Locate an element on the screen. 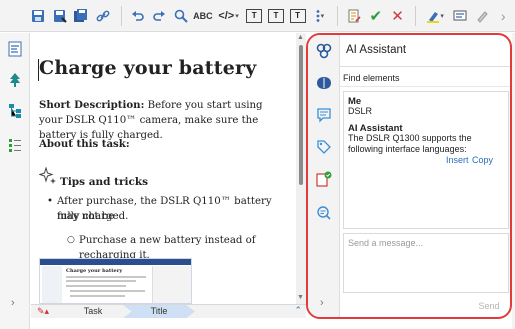 The height and width of the screenshot is (329, 515). tags-icon: </> ▾ is located at coordinates (229, 16).